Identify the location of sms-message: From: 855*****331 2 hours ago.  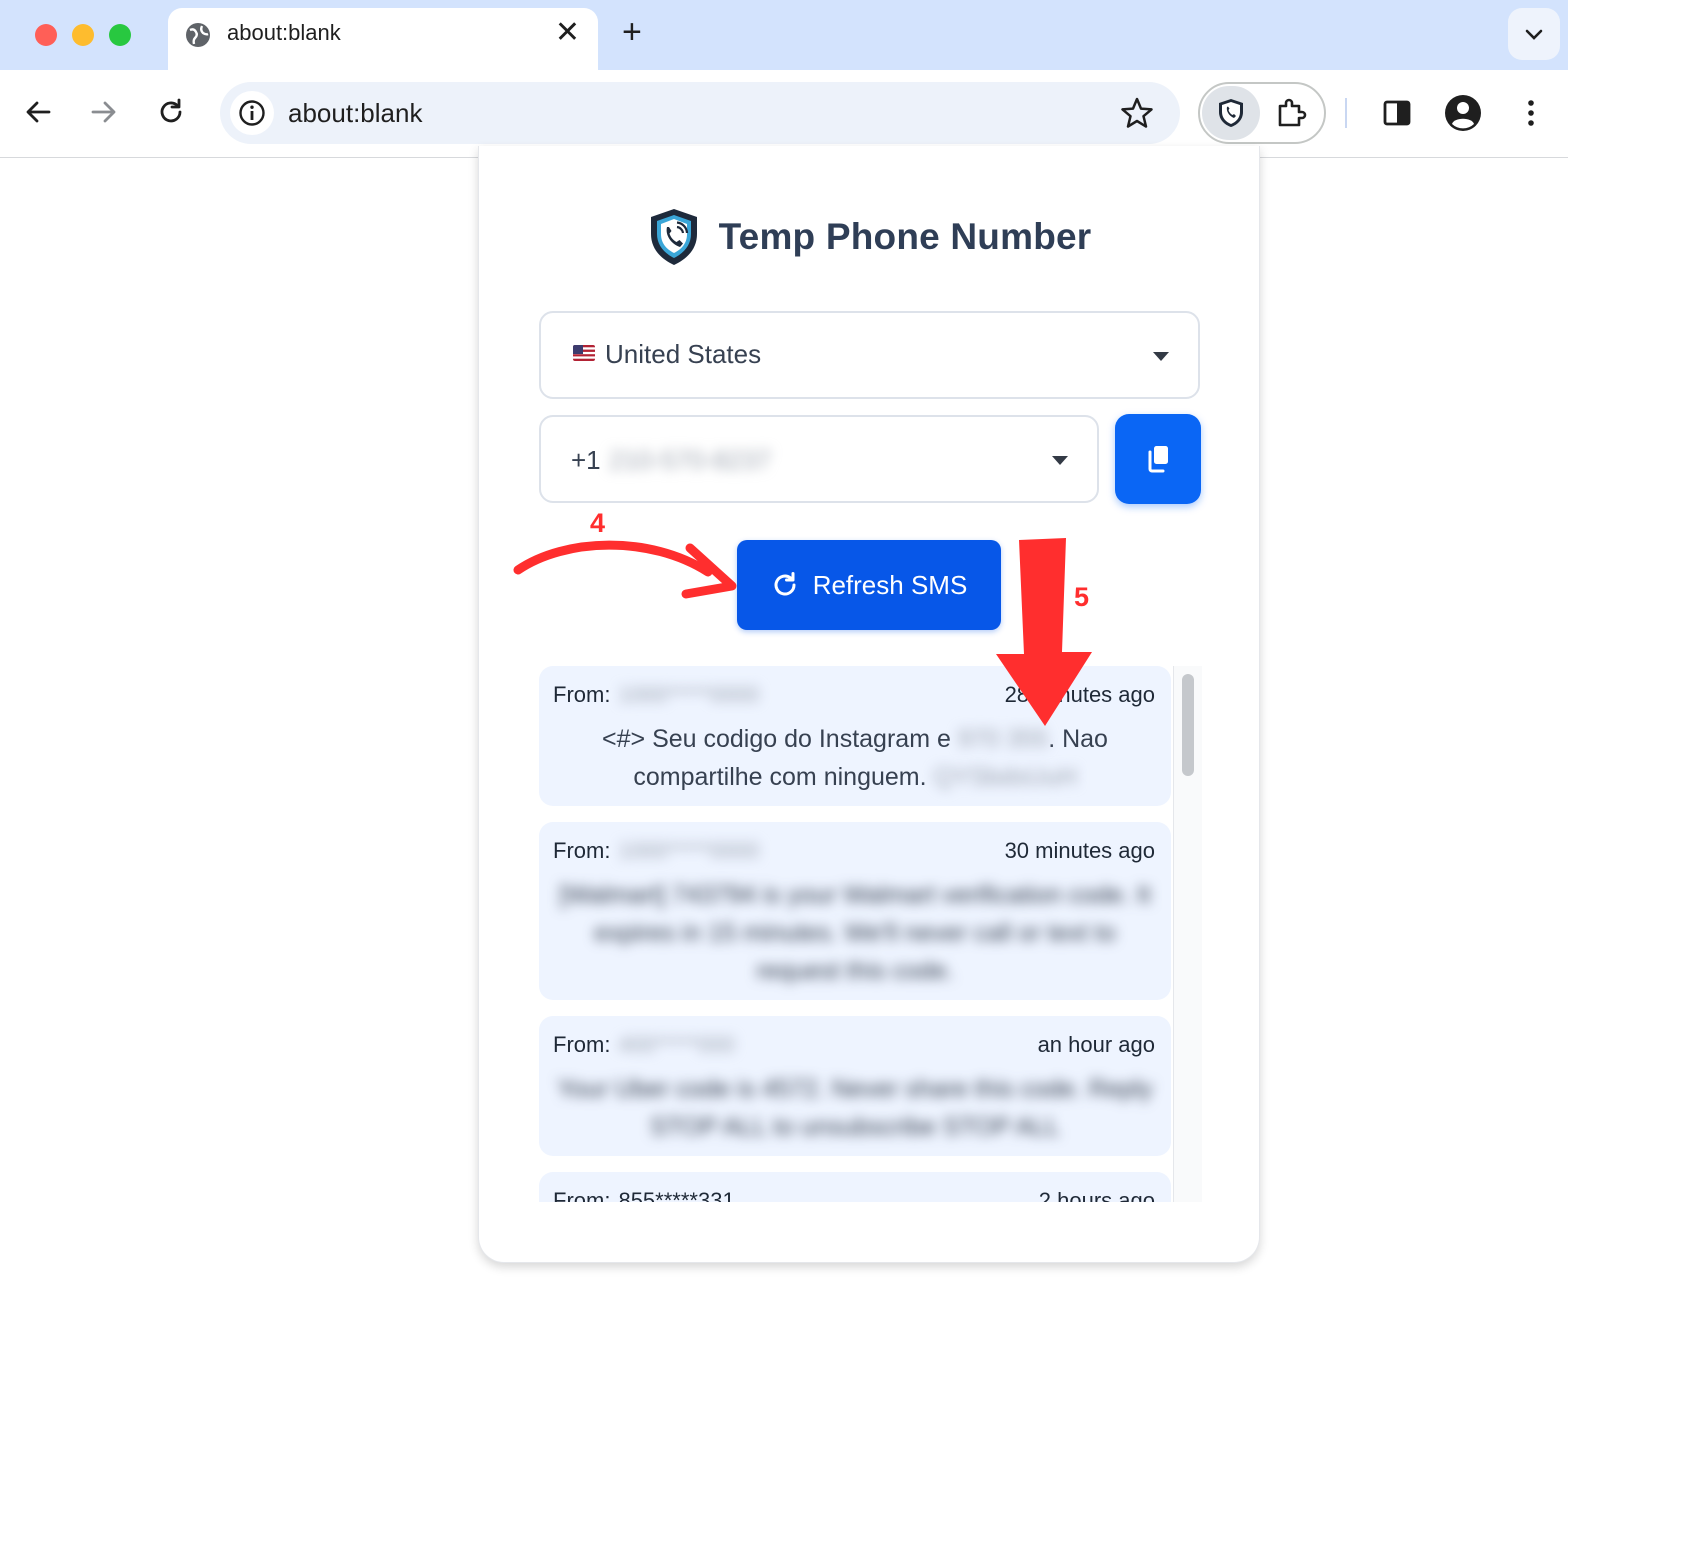
(855, 1187).